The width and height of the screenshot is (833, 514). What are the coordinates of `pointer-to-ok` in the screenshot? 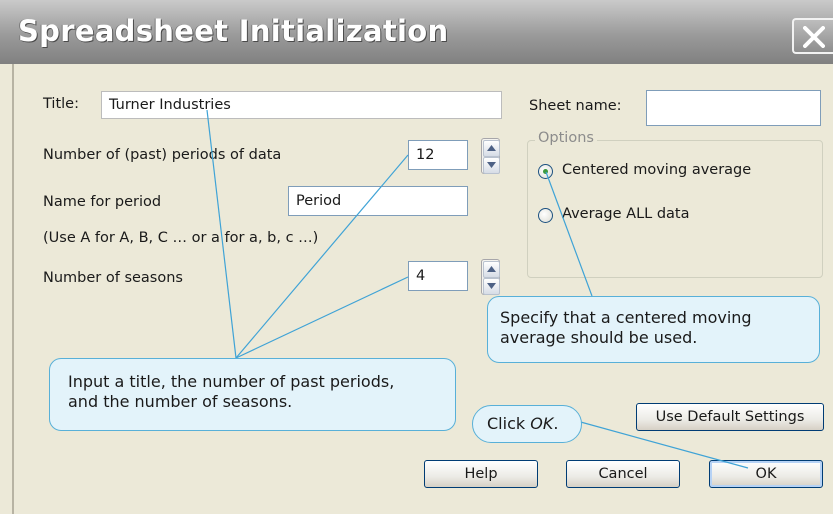 It's located at (662, 444).